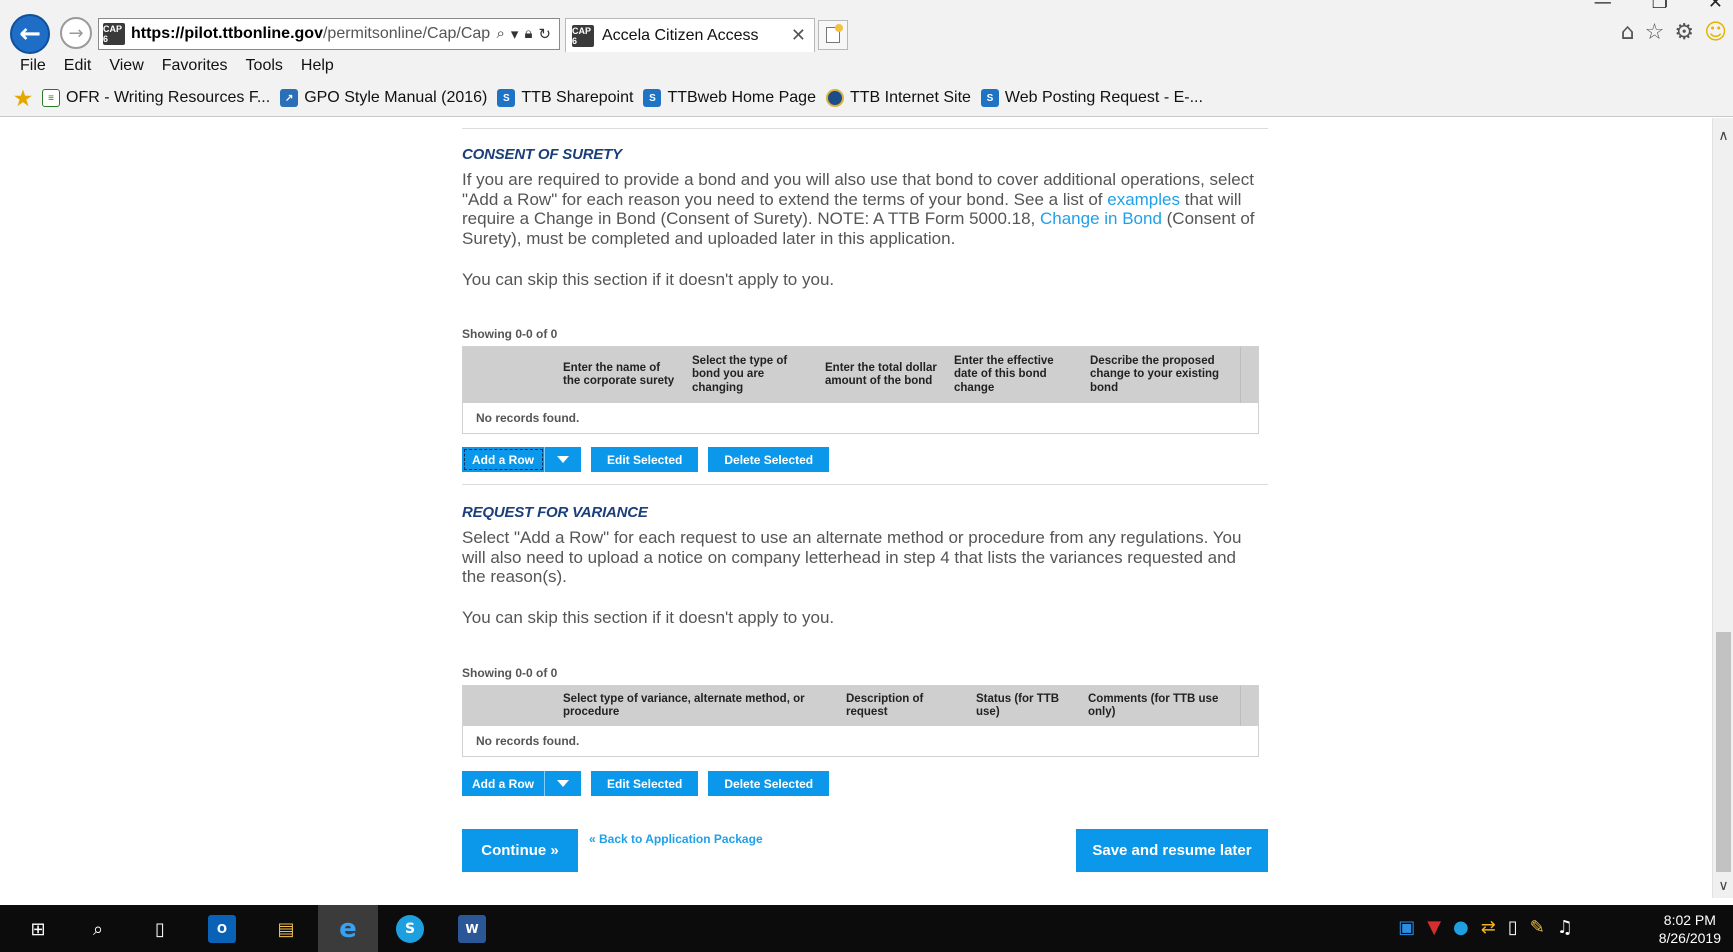 Image resolution: width=1733 pixels, height=952 pixels. What do you see at coordinates (1101, 218) in the screenshot?
I see `change-in-bond-link: Change in Bond` at bounding box center [1101, 218].